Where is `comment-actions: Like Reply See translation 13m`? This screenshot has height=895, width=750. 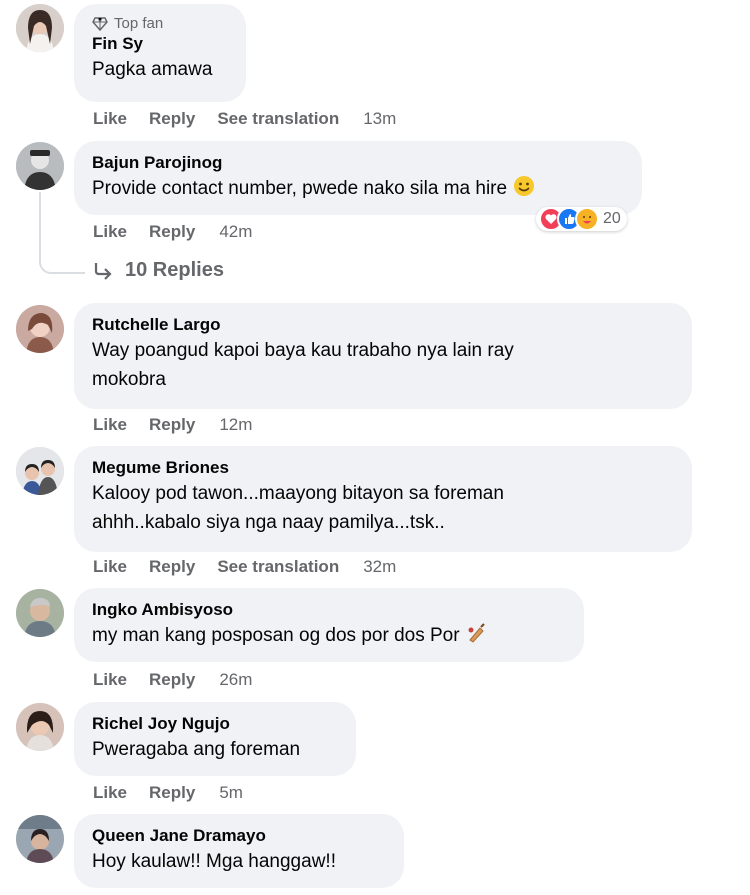
comment-actions: Like Reply See translation 13m is located at coordinates (255, 119).